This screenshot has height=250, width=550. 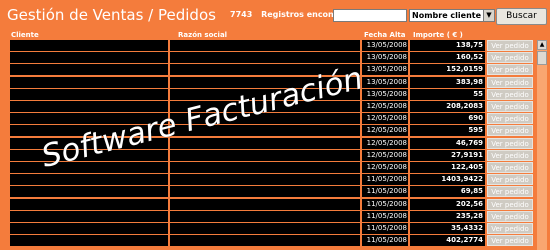 I want to click on chevron-down-icon: ▼, so click(x=488, y=15).